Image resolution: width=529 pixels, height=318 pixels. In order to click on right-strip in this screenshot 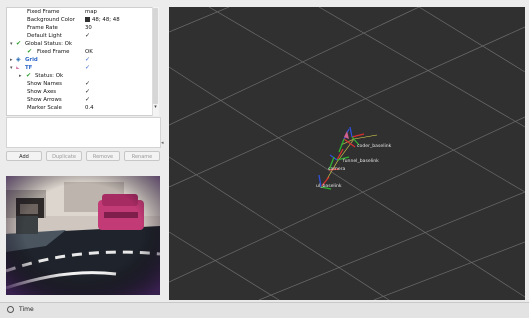, I will do `click(527, 154)`.